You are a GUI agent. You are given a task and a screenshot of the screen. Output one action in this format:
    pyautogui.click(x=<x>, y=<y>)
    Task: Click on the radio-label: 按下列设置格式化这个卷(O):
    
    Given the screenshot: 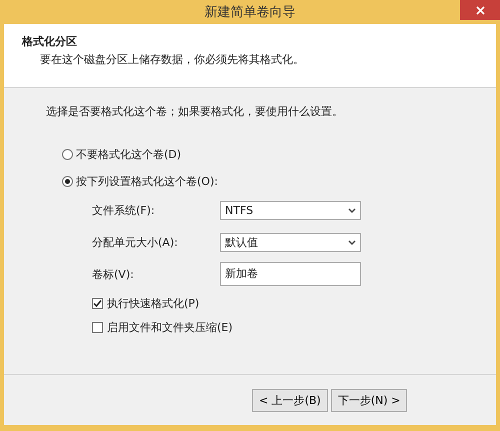 What is the action you would take?
    pyautogui.click(x=147, y=181)
    